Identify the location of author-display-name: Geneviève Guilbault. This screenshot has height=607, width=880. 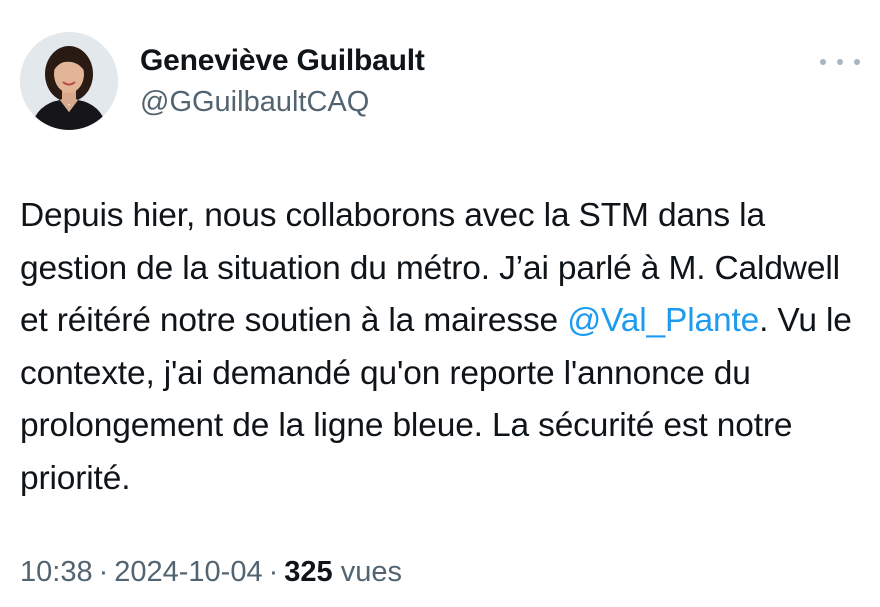
(282, 61).